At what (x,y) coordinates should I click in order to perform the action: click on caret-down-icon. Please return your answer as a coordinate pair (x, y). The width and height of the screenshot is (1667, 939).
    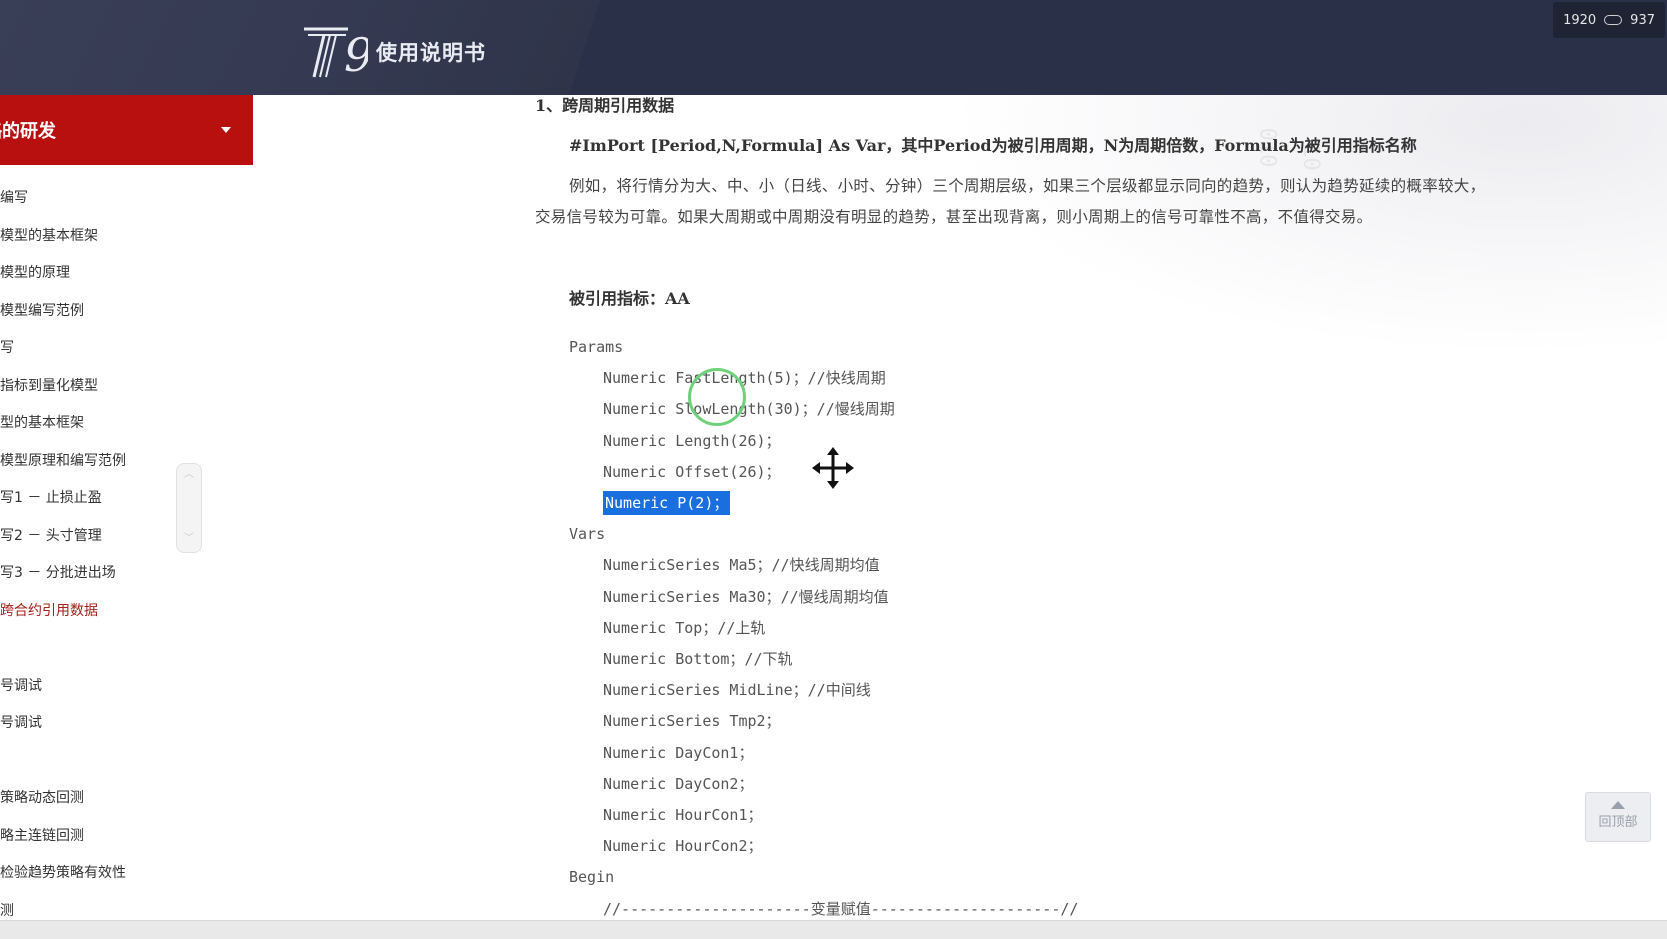
    Looking at the image, I should click on (226, 130).